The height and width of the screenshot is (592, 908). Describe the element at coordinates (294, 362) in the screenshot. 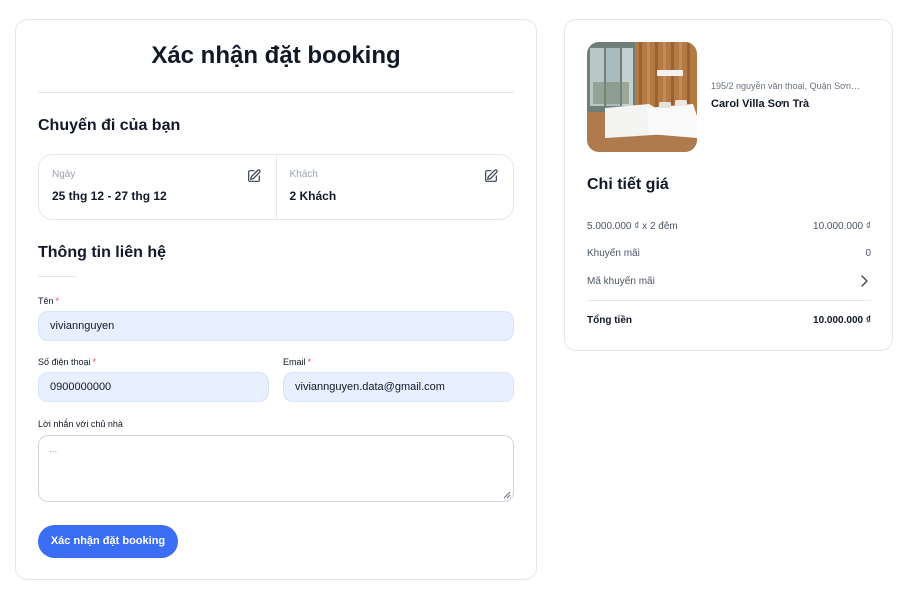

I see `email-label-text: Email` at that location.